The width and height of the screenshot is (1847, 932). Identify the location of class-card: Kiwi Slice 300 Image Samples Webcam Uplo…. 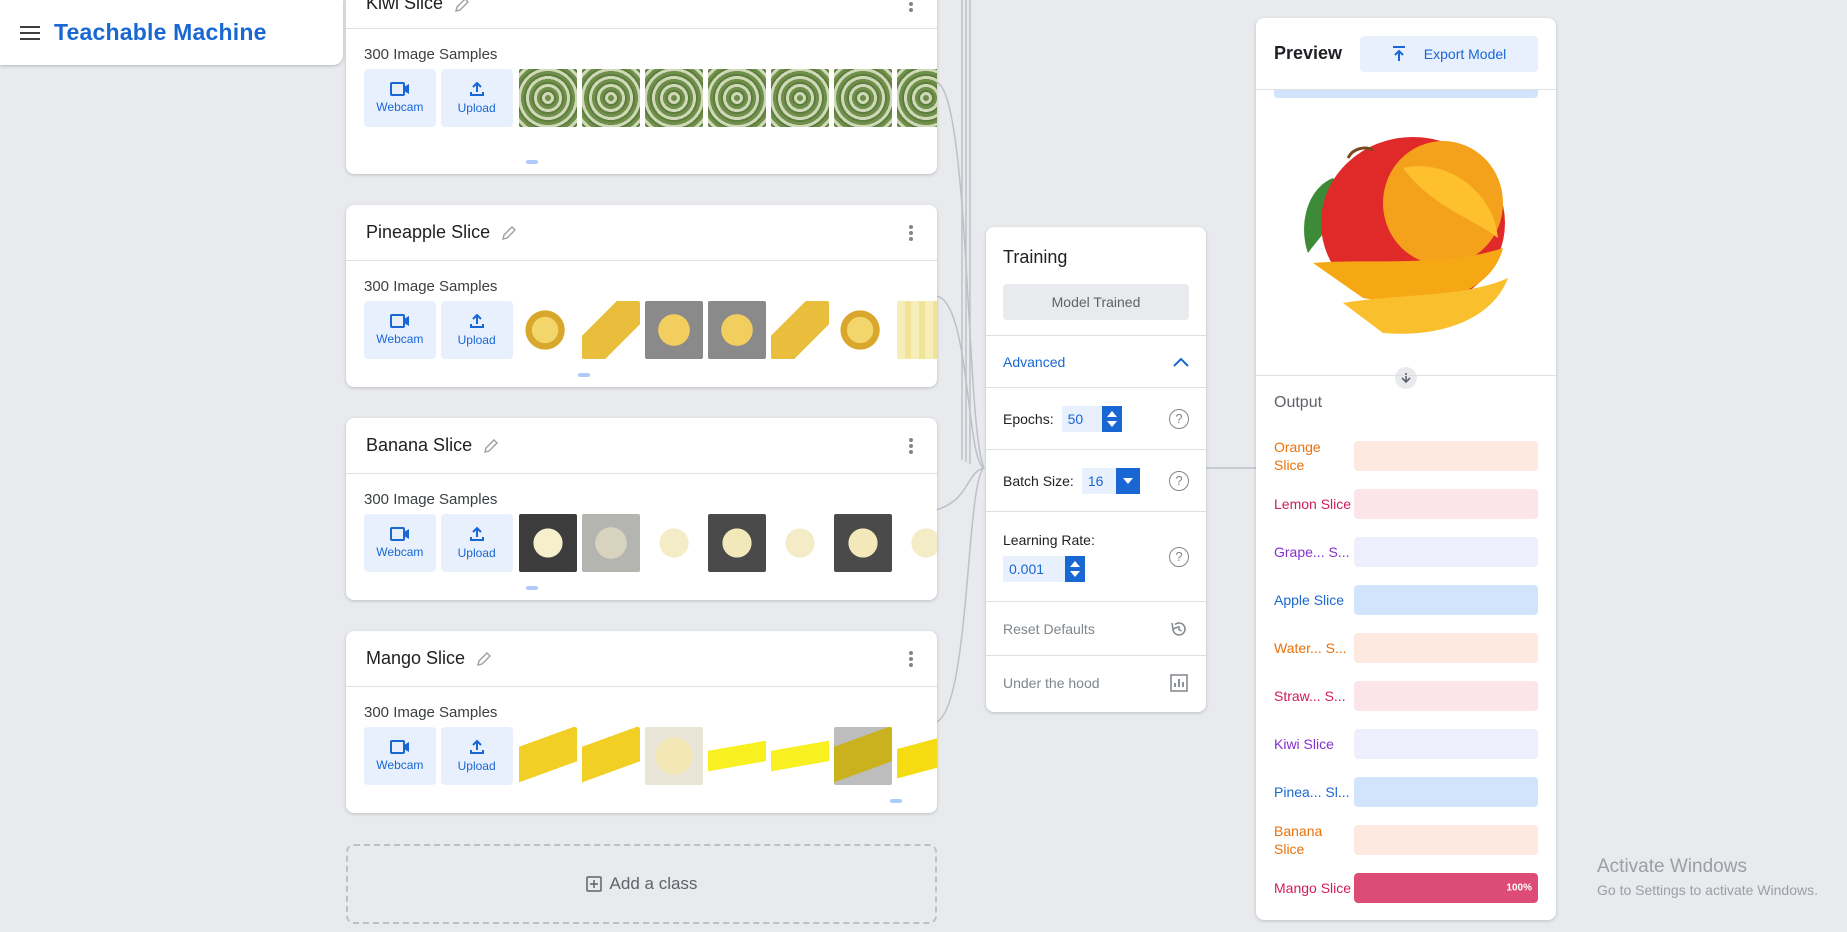
(641, 87).